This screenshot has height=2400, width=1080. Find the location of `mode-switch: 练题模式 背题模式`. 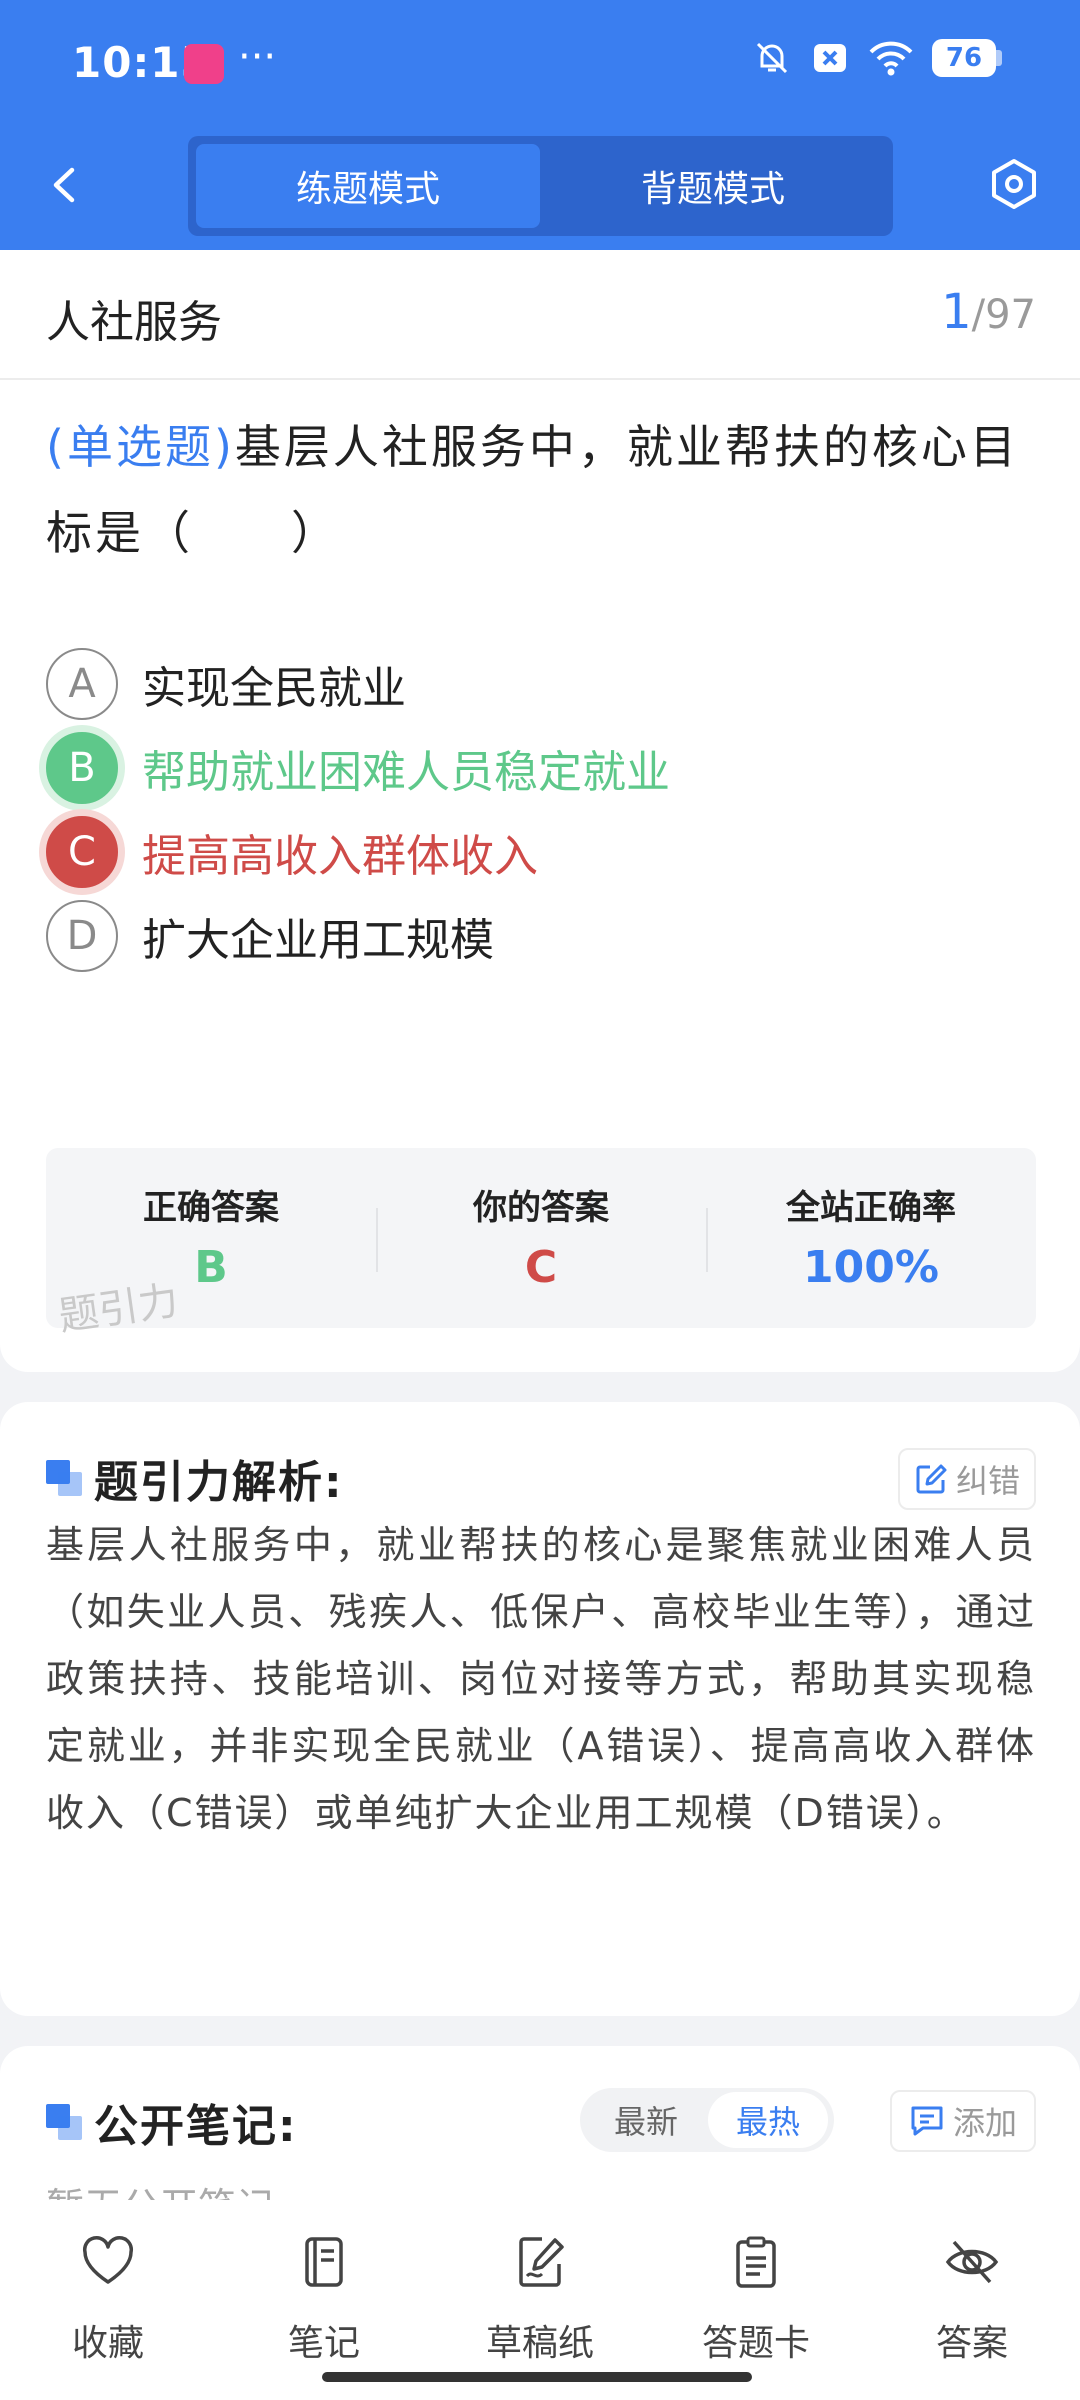

mode-switch: 练题模式 背题模式 is located at coordinates (540, 186).